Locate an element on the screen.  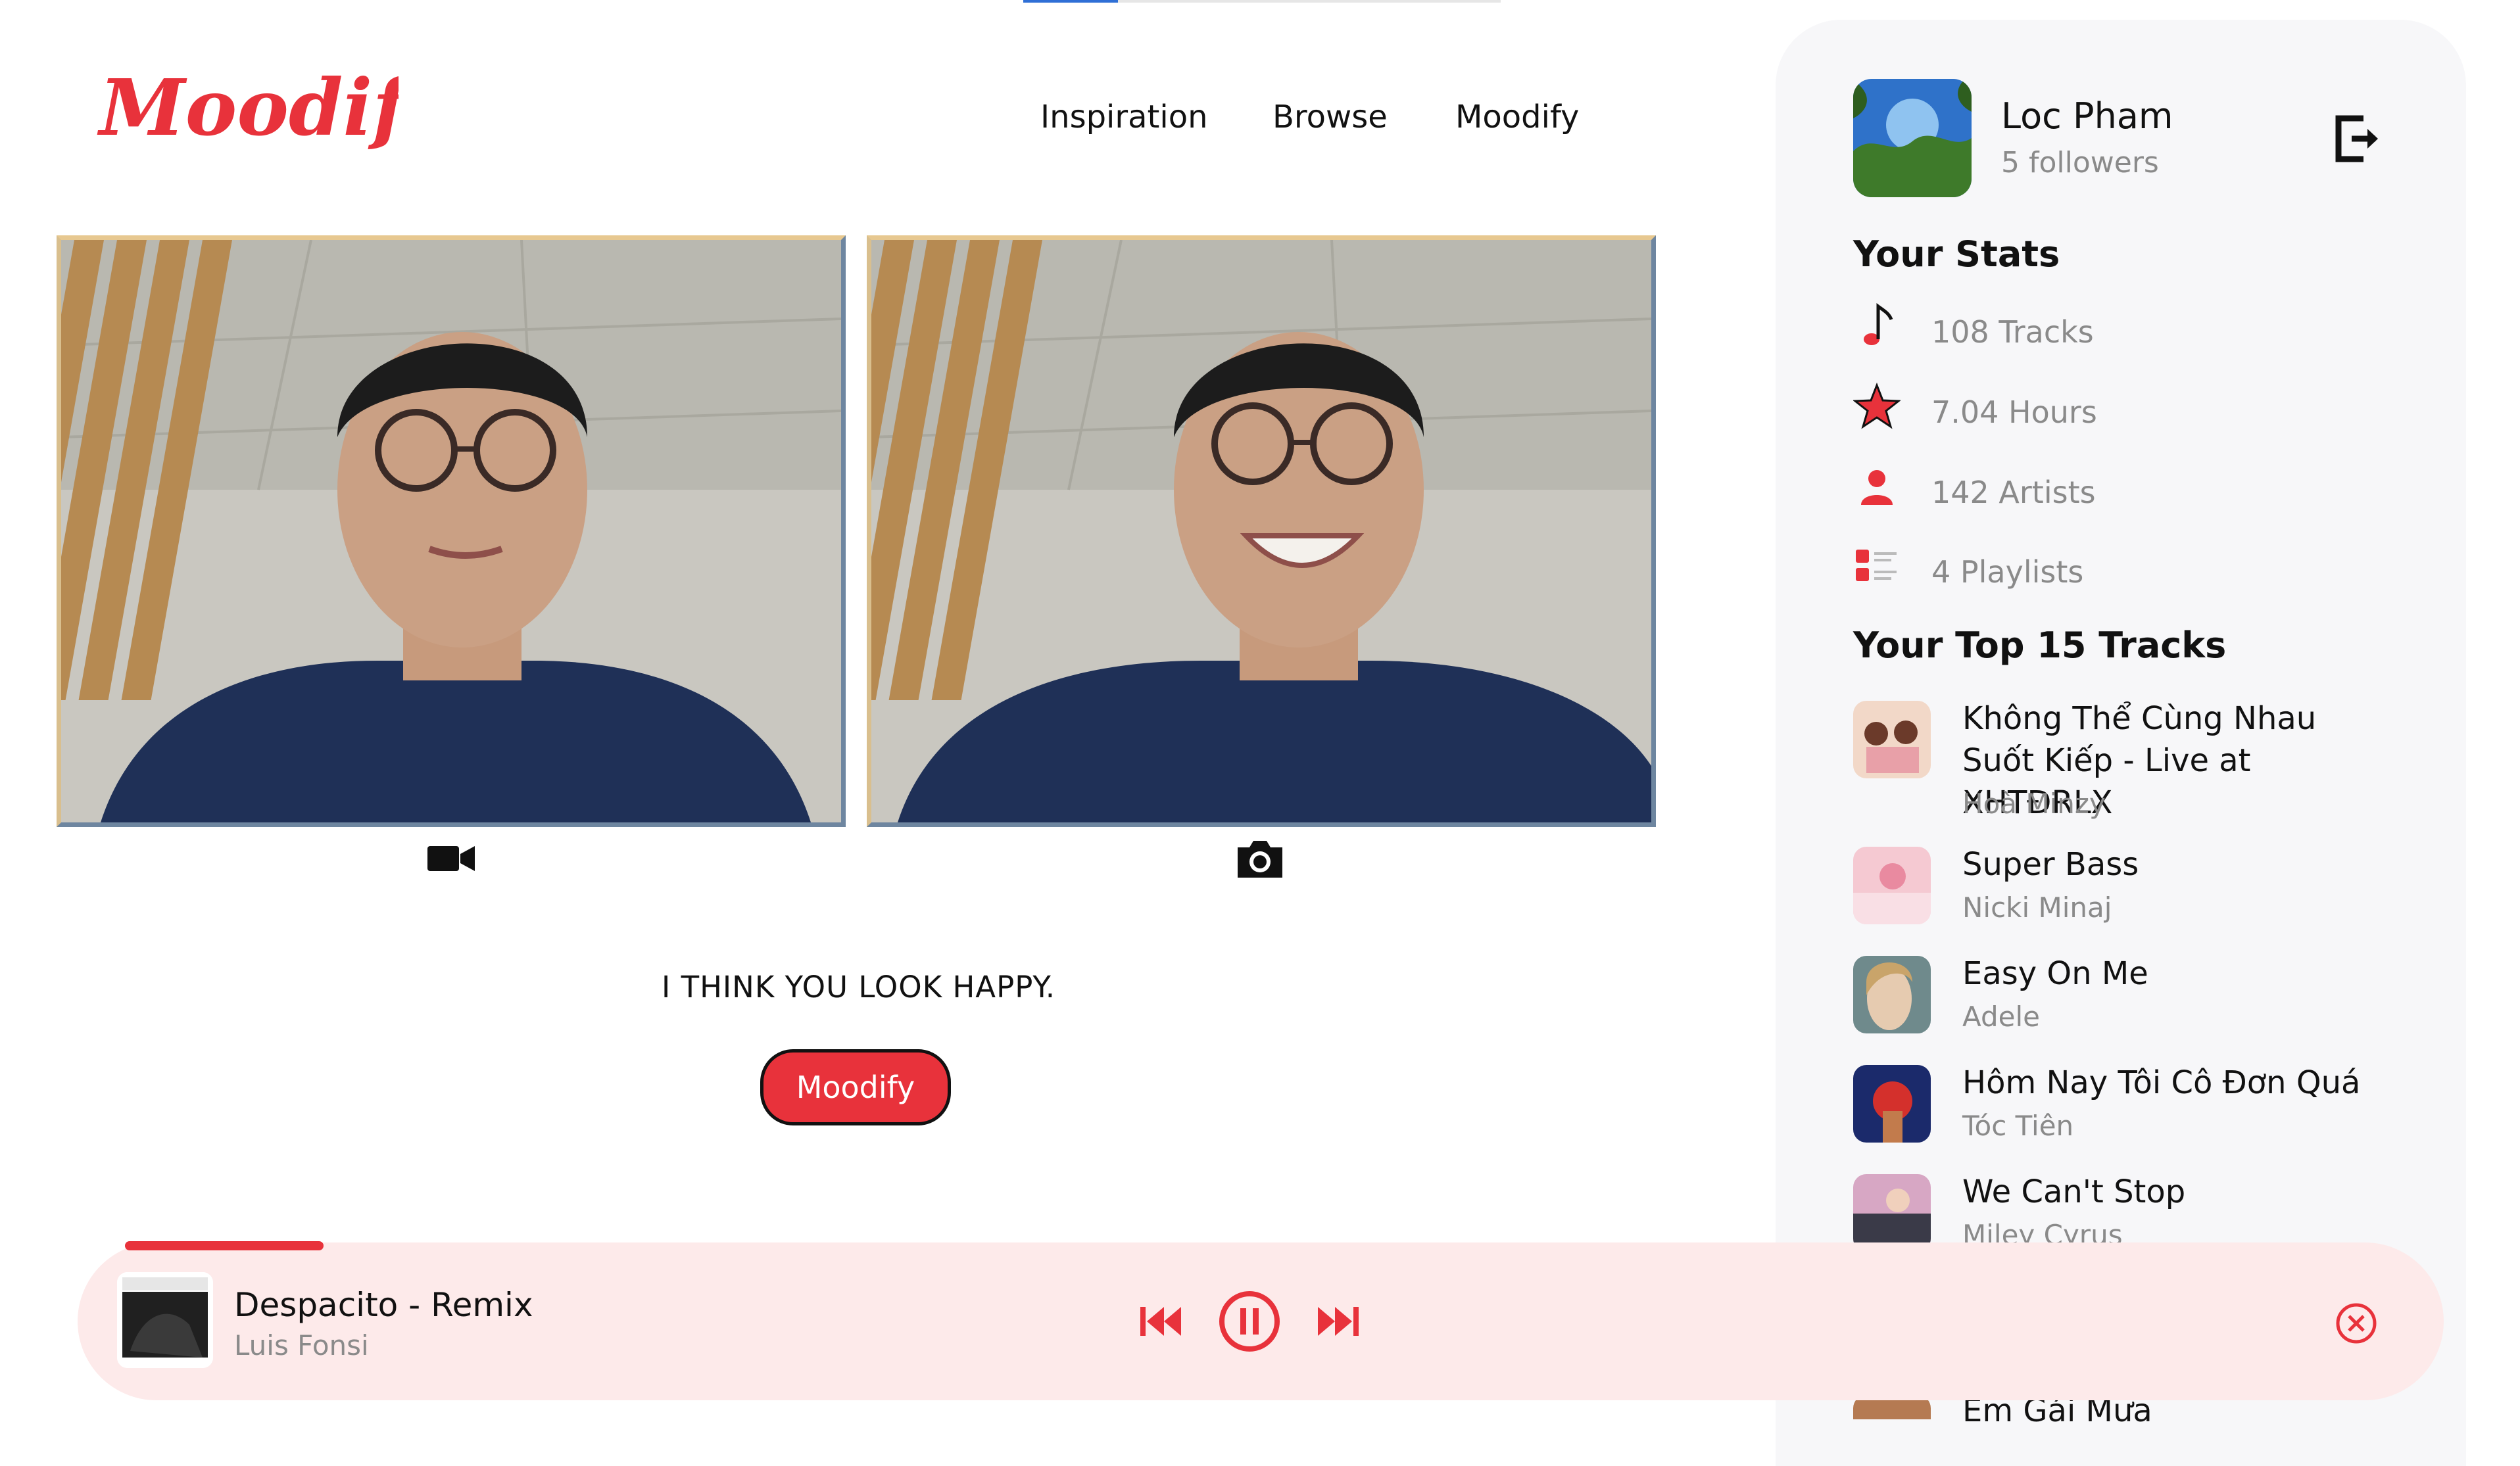
webcam-captured-photo is located at coordinates (1261, 531).